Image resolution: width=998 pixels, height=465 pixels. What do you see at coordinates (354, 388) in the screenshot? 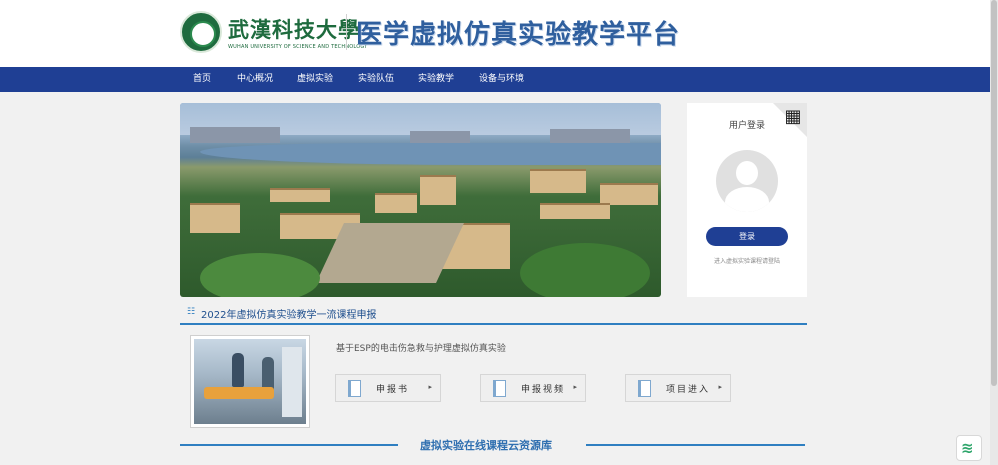
I see `document-icon` at bounding box center [354, 388].